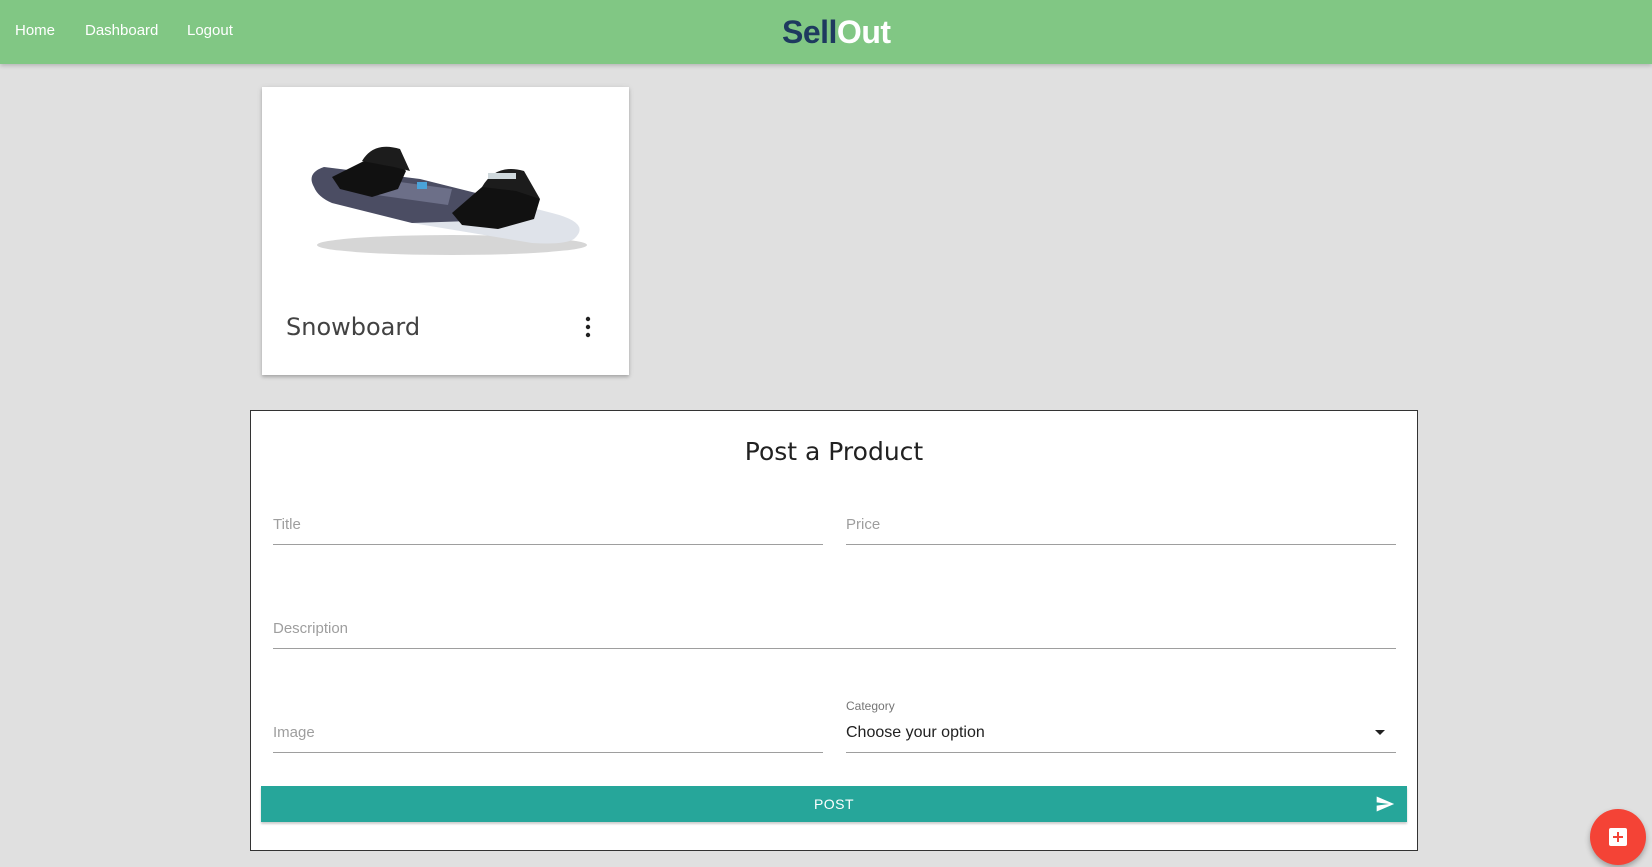  What do you see at coordinates (548, 525) in the screenshot?
I see `title-input` at bounding box center [548, 525].